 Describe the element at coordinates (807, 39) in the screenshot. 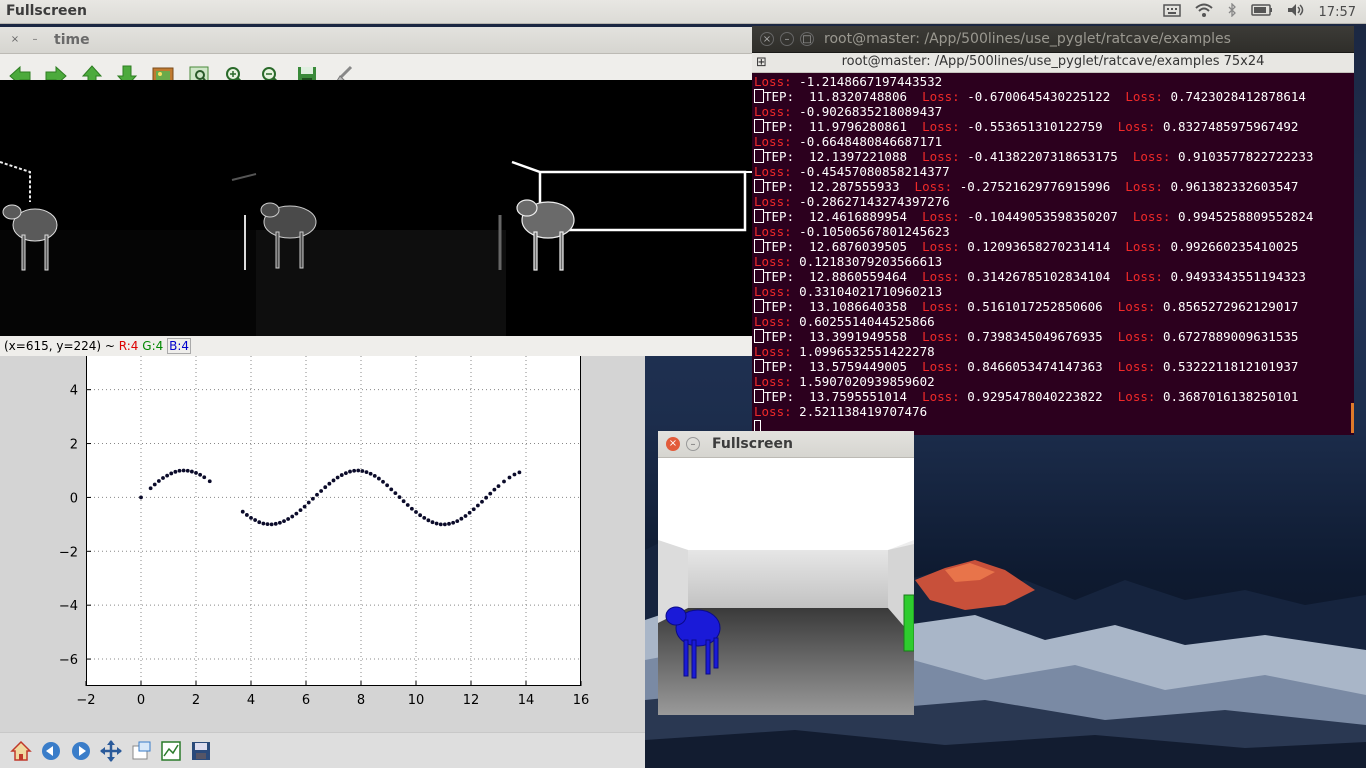

I see `maximize-button: □` at that location.